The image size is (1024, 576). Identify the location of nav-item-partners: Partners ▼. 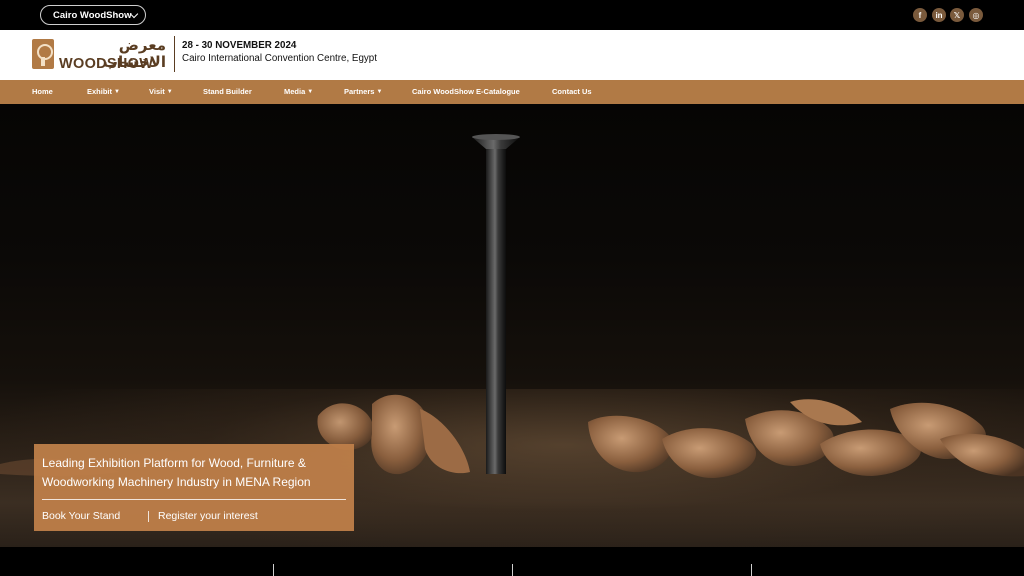
(363, 92).